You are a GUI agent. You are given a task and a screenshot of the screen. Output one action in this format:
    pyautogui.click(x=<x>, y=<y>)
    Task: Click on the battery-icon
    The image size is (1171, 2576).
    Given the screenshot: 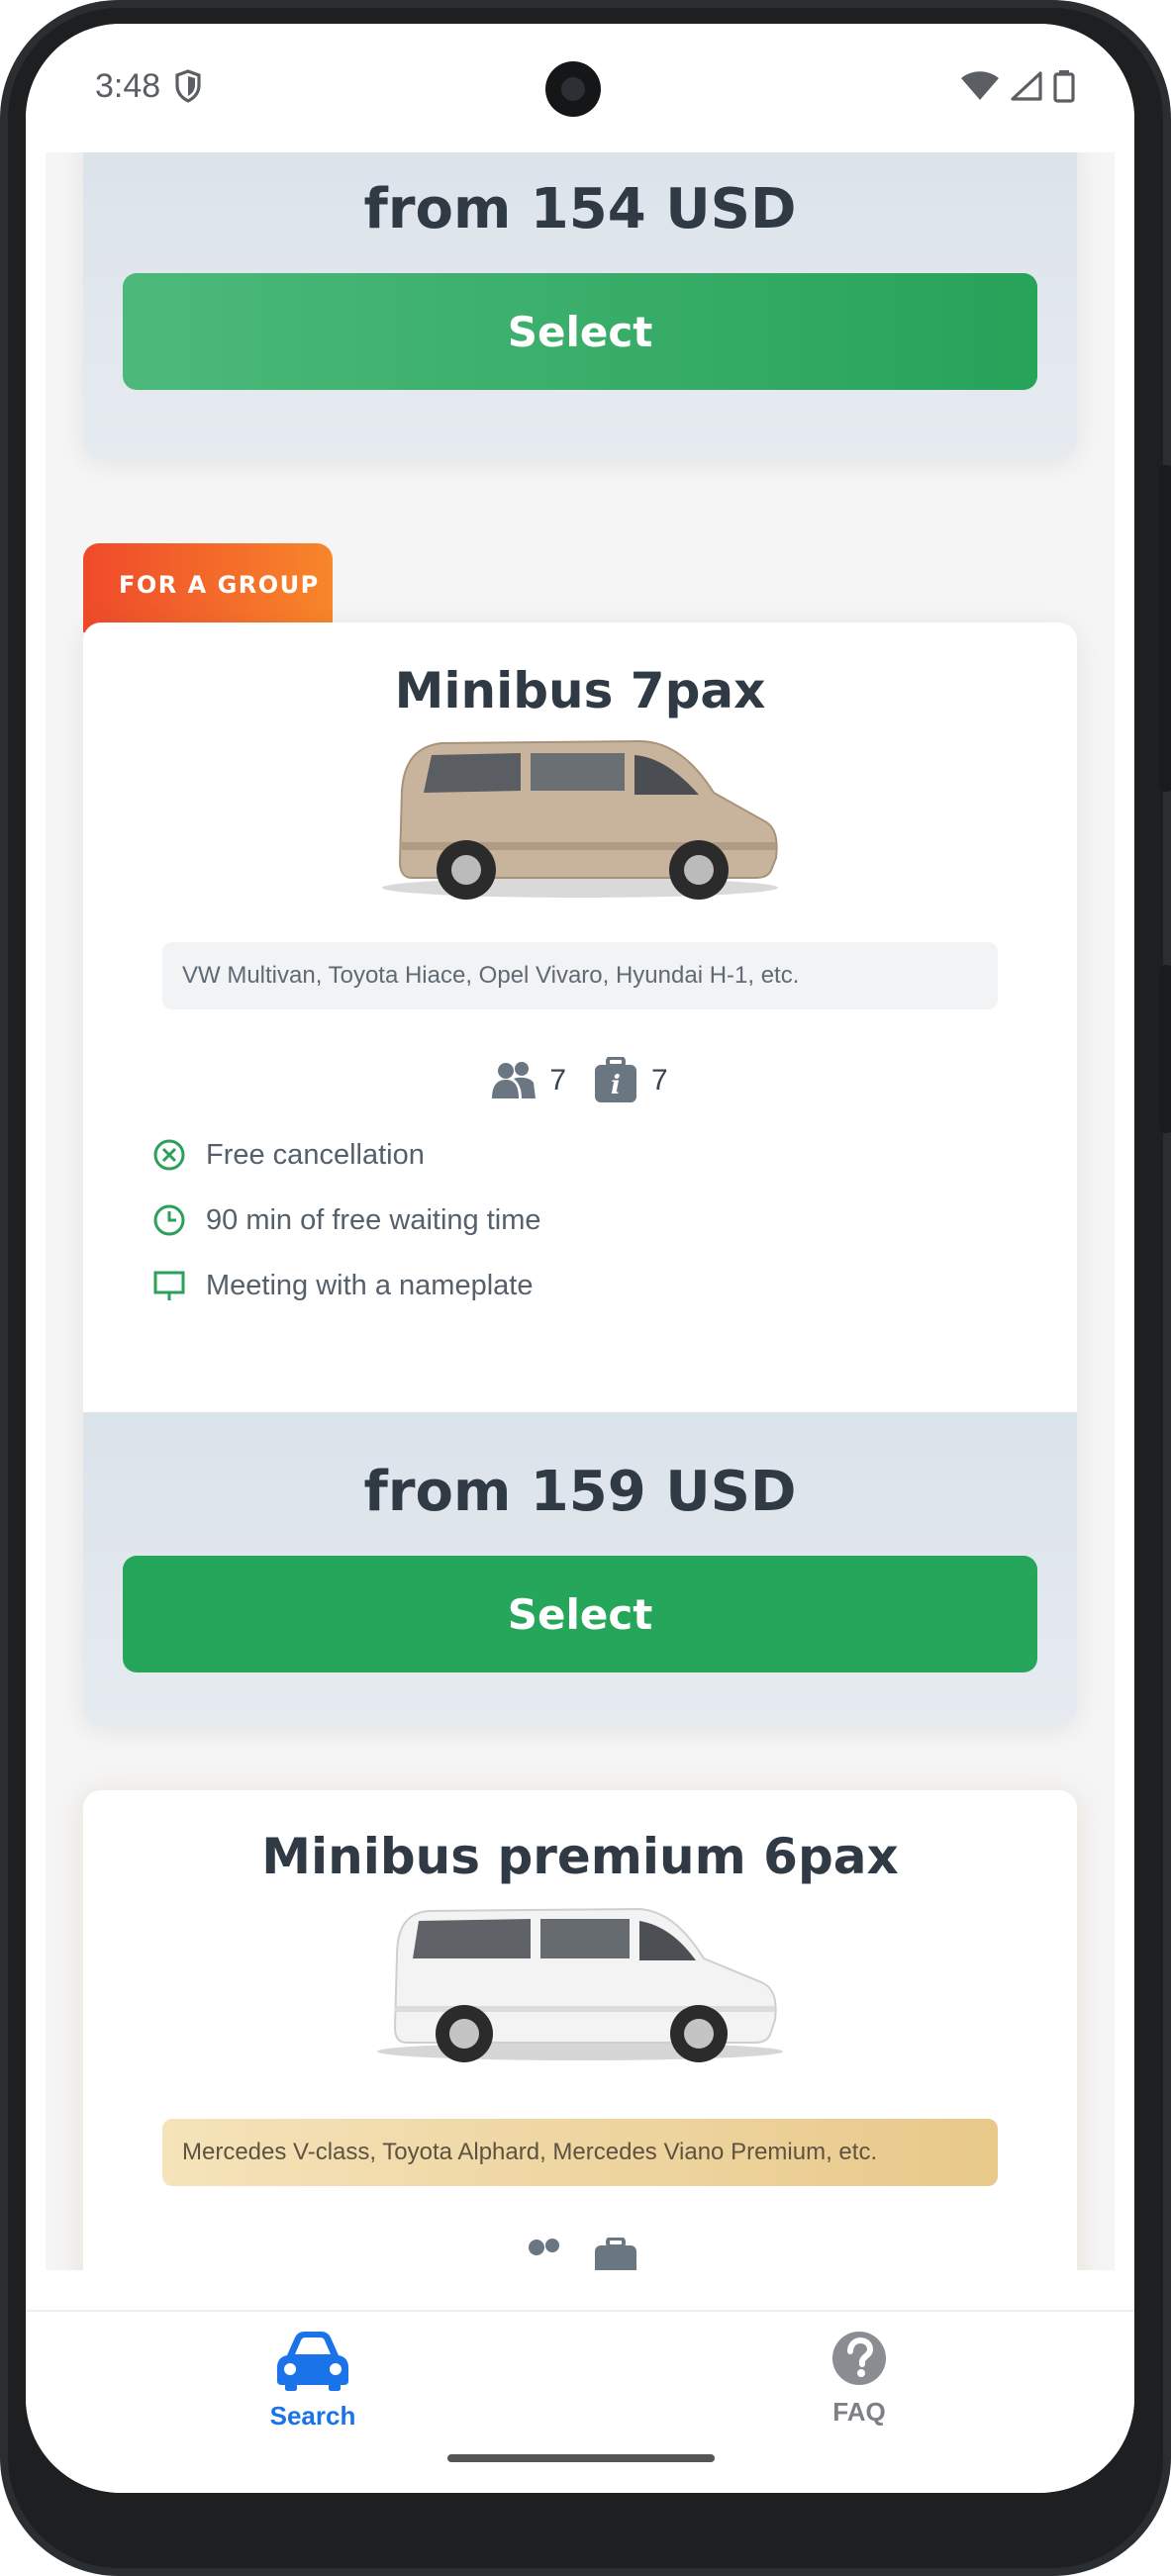 What is the action you would take?
    pyautogui.click(x=1064, y=86)
    